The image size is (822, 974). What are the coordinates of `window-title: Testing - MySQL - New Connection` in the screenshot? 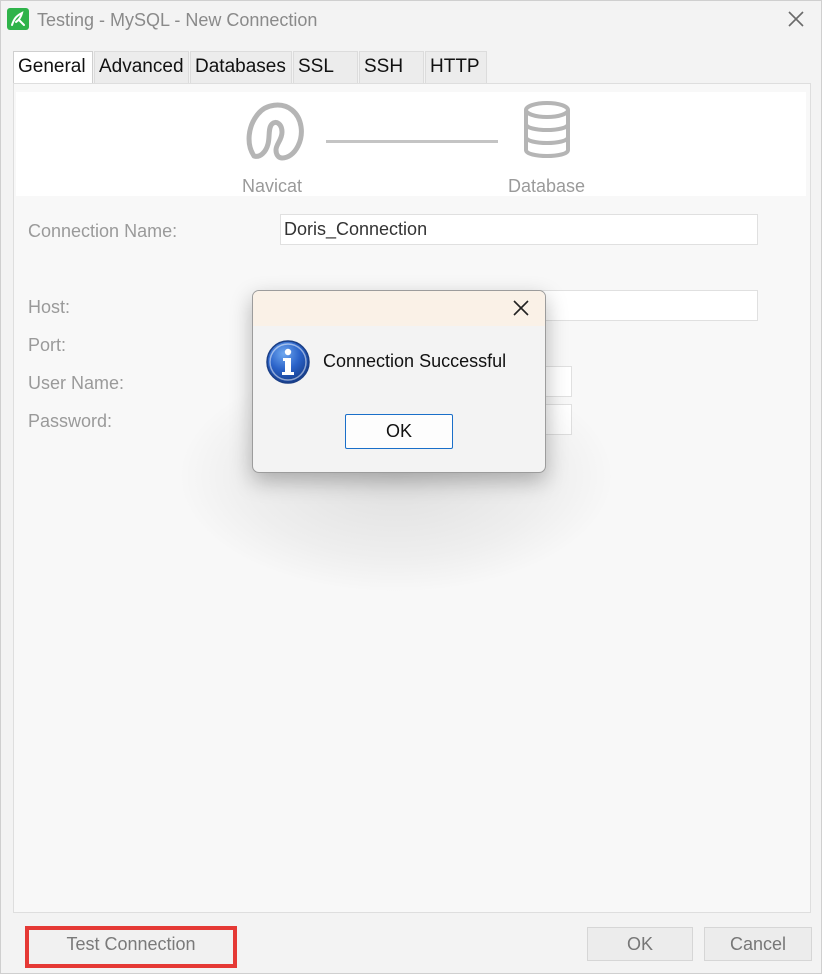 It's located at (177, 20).